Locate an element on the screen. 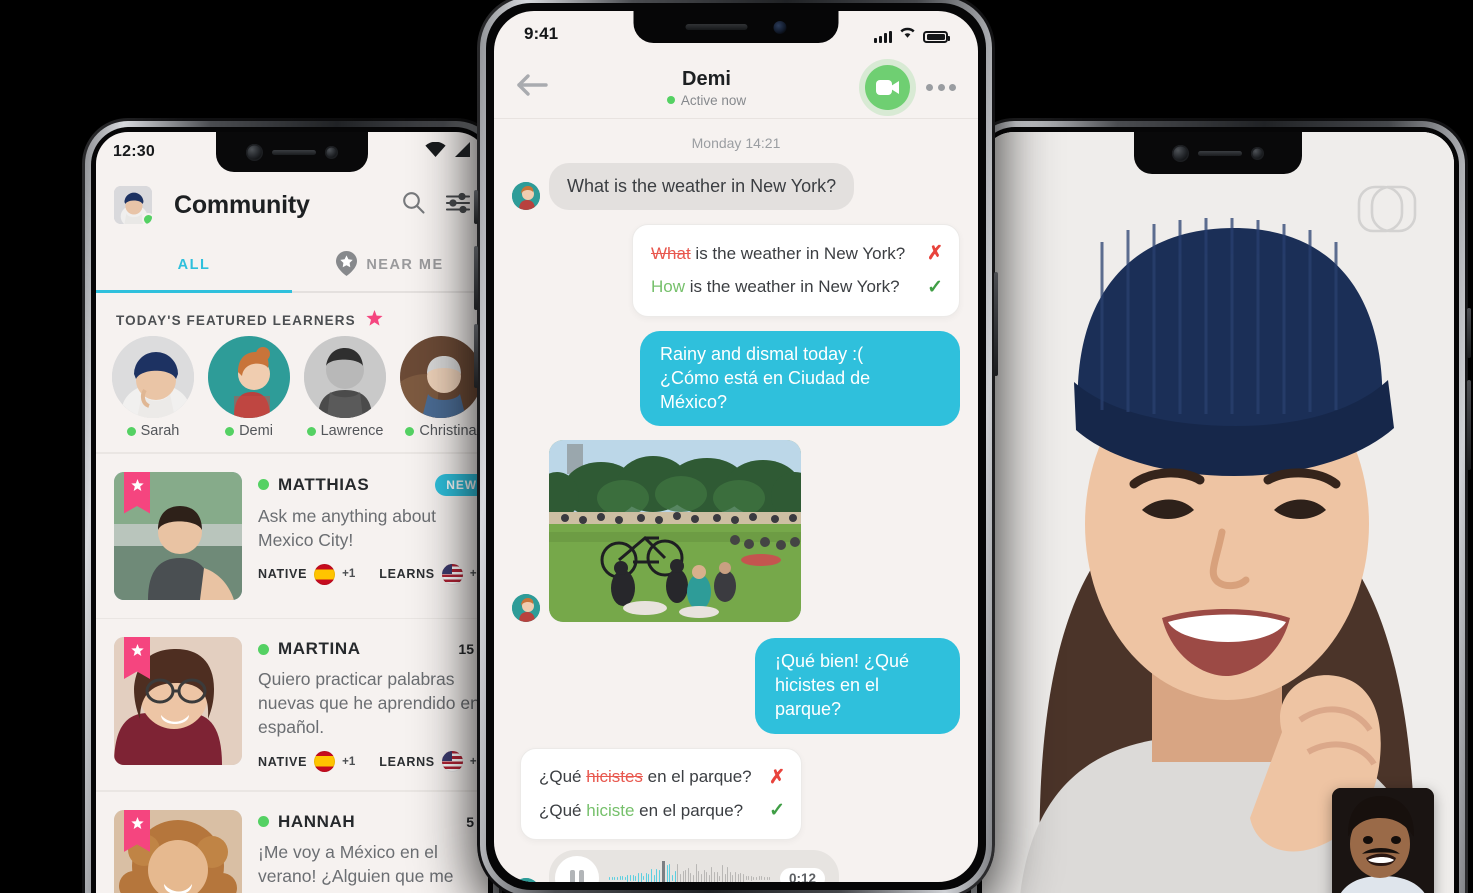 The width and height of the screenshot is (1473, 893). correction-right-rest: is the weather in New York? is located at coordinates (792, 287).